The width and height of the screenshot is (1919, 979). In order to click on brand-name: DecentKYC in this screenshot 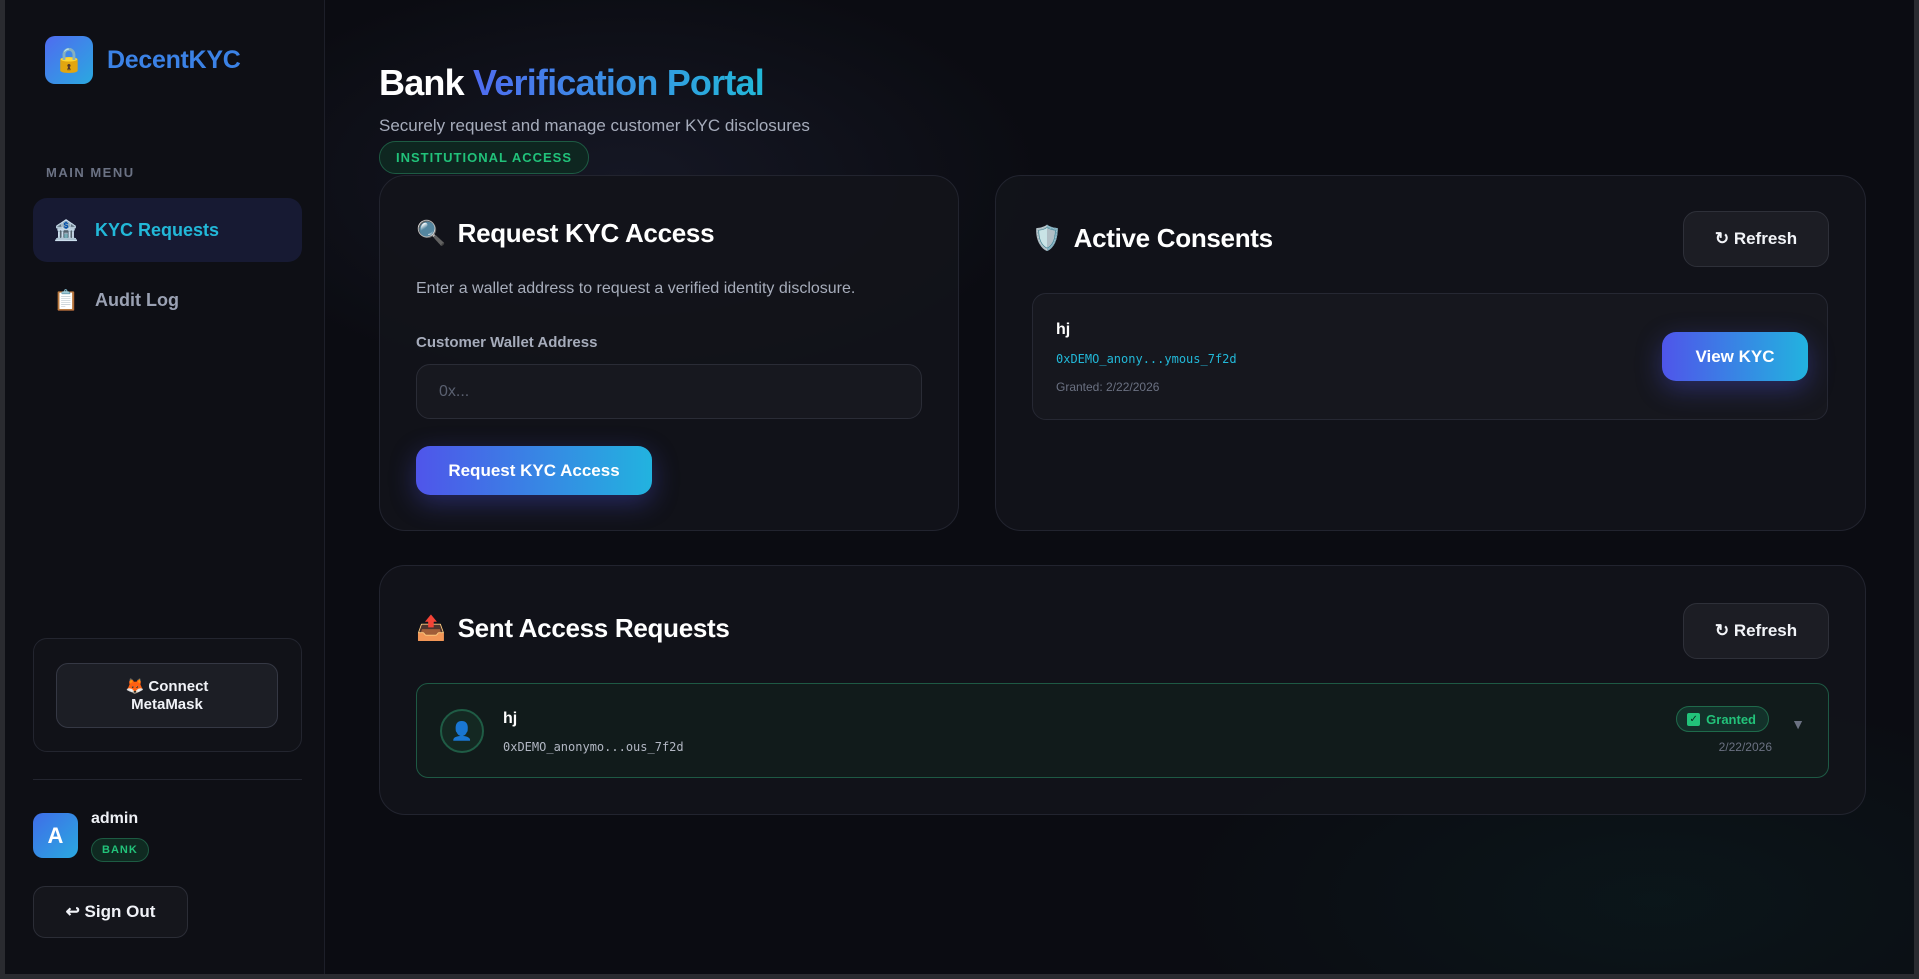, I will do `click(174, 59)`.